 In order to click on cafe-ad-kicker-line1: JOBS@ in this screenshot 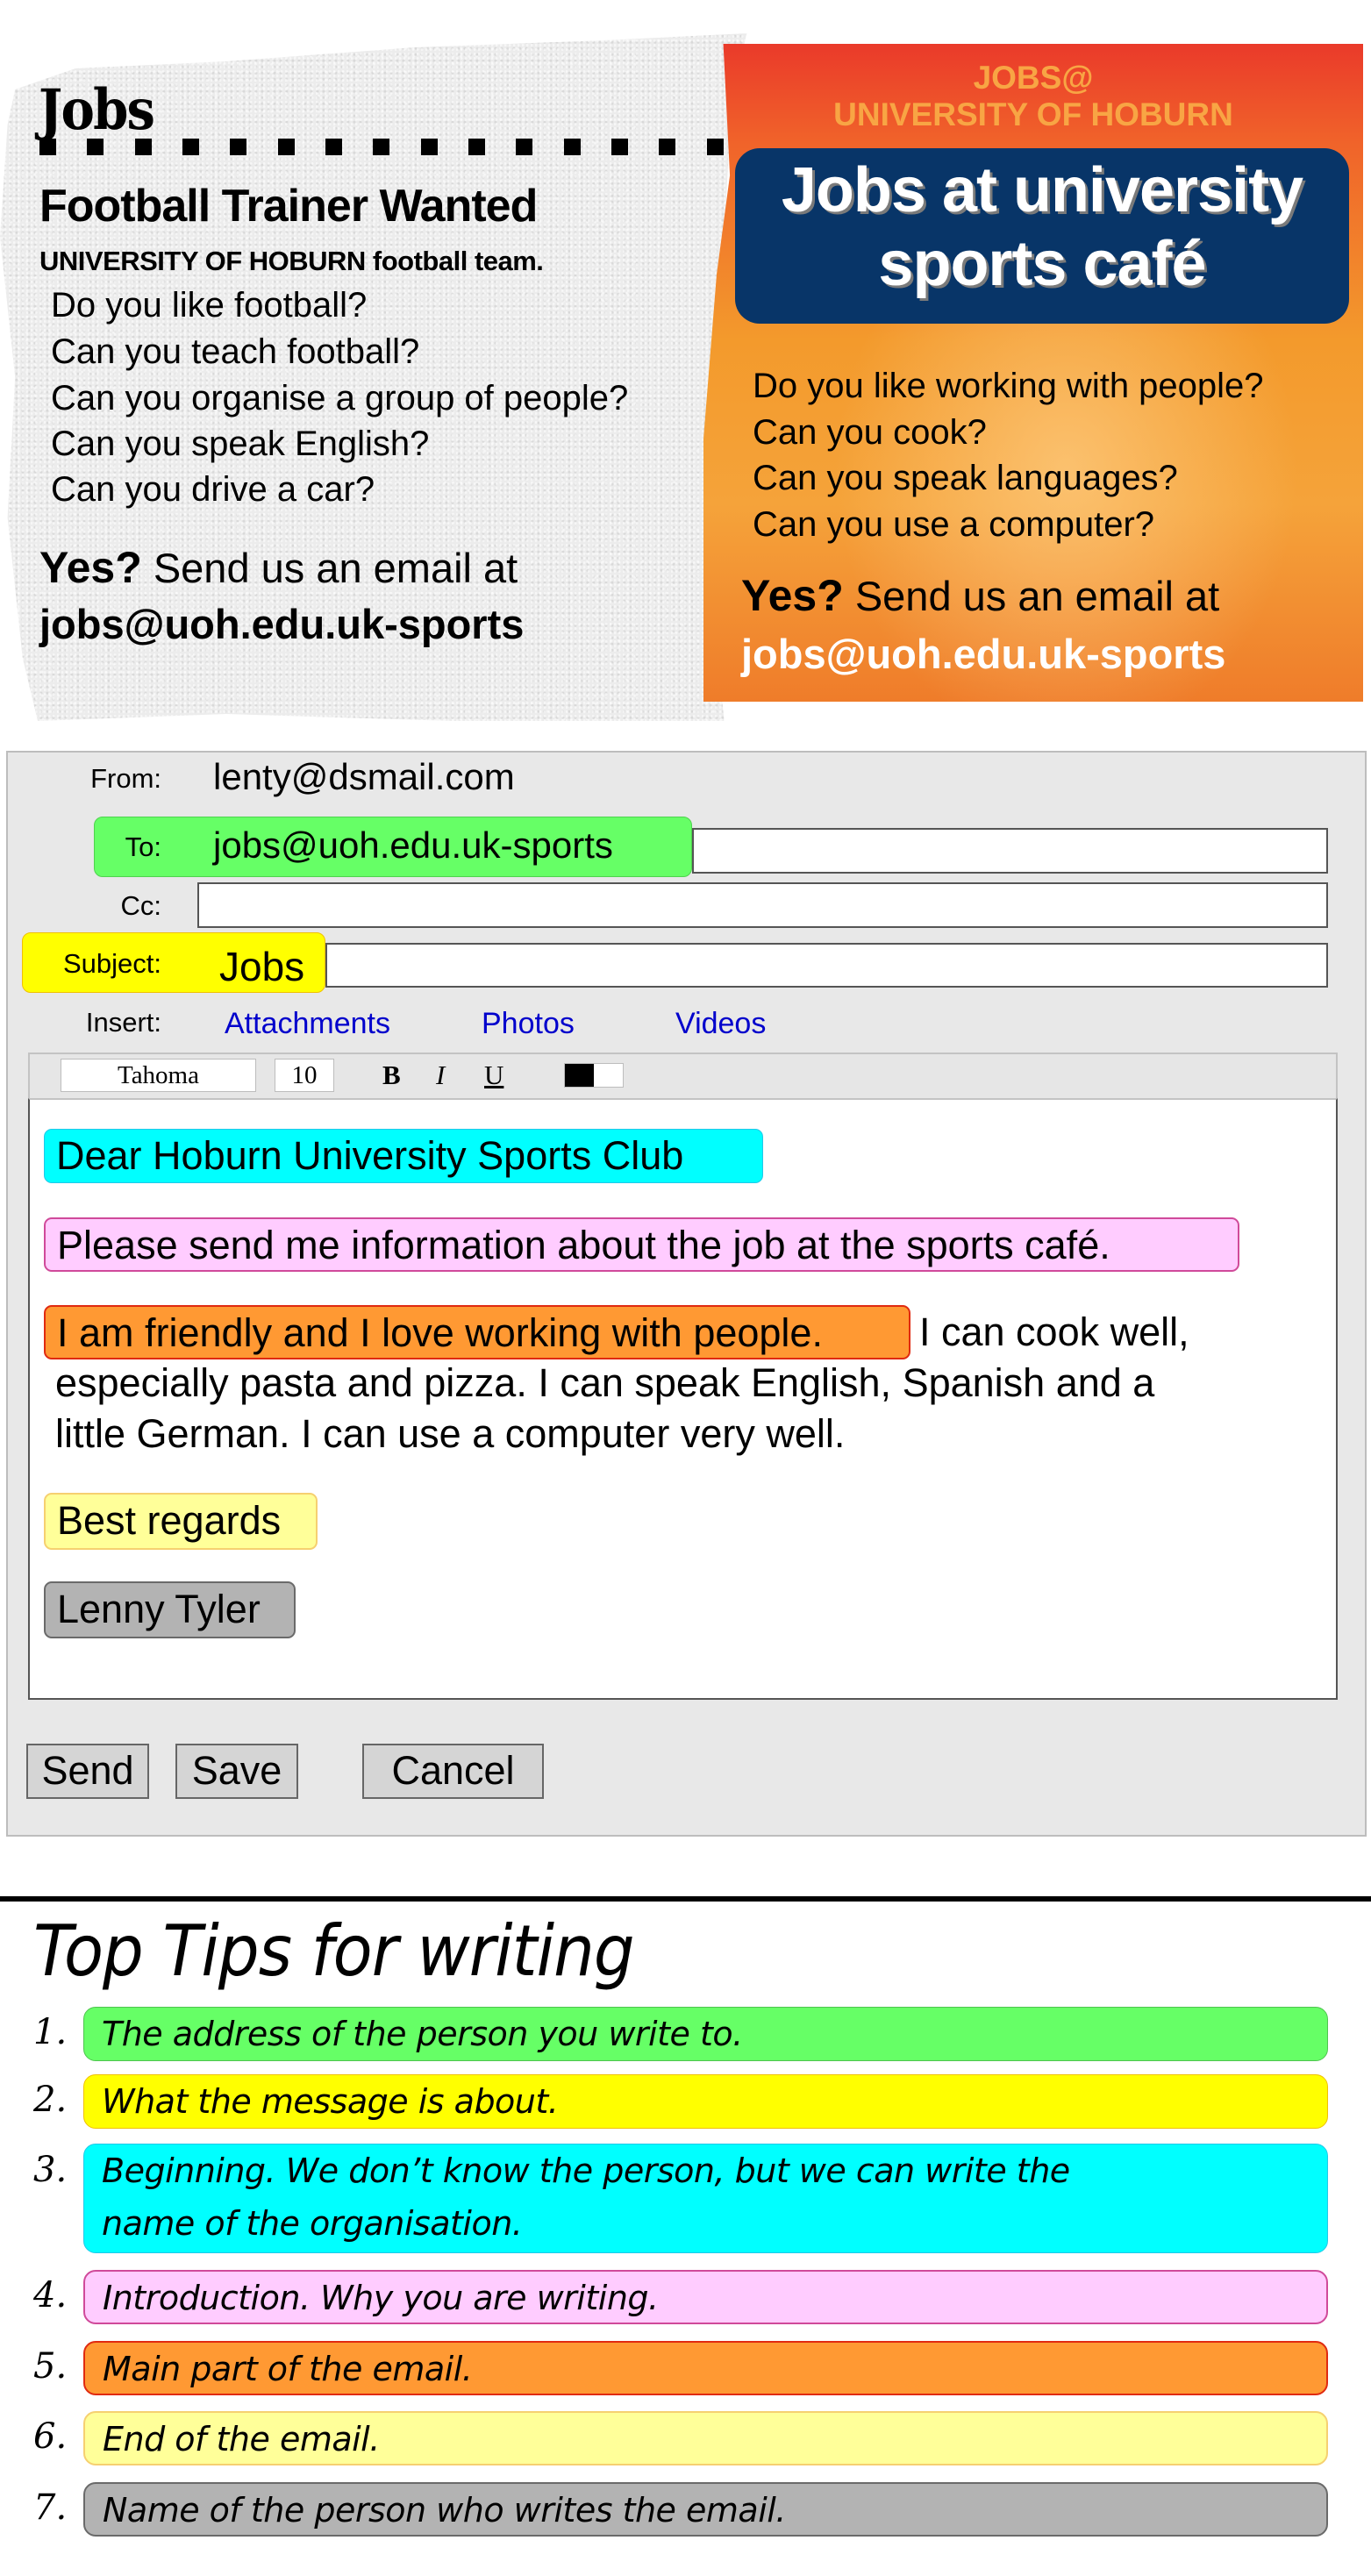, I will do `click(1034, 78)`.